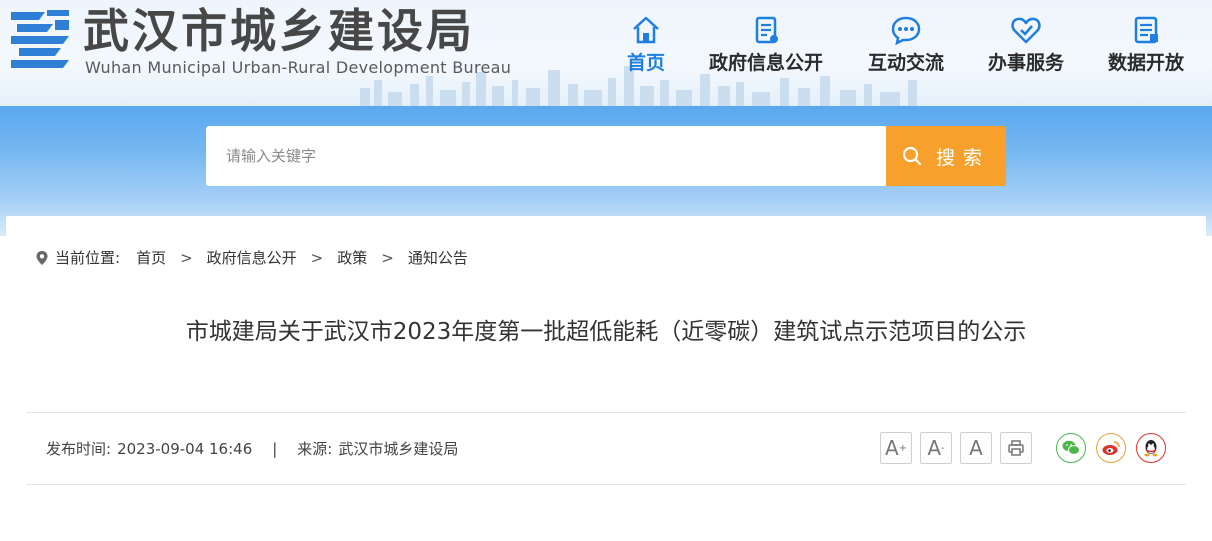 This screenshot has width=1212, height=541. What do you see at coordinates (1145, 63) in the screenshot?
I see `nav-open-data-label: 数据开放` at bounding box center [1145, 63].